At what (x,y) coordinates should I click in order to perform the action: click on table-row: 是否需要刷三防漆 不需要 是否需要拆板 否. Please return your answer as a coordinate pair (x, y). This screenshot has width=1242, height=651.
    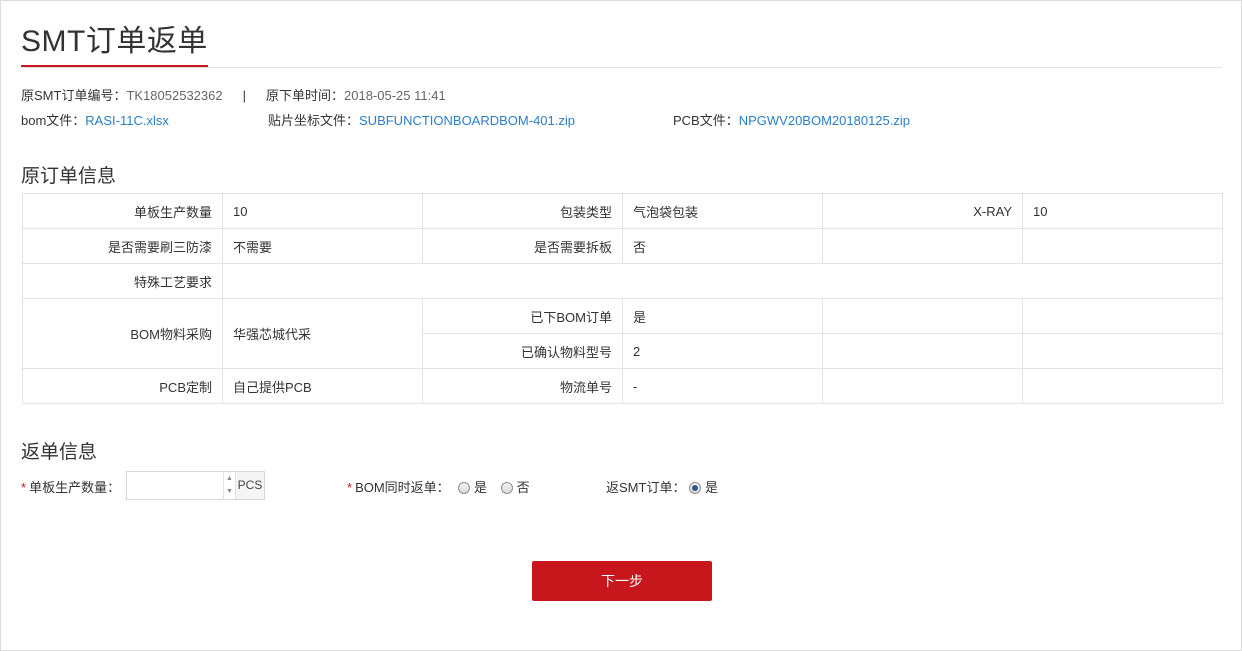
    Looking at the image, I should click on (622, 246).